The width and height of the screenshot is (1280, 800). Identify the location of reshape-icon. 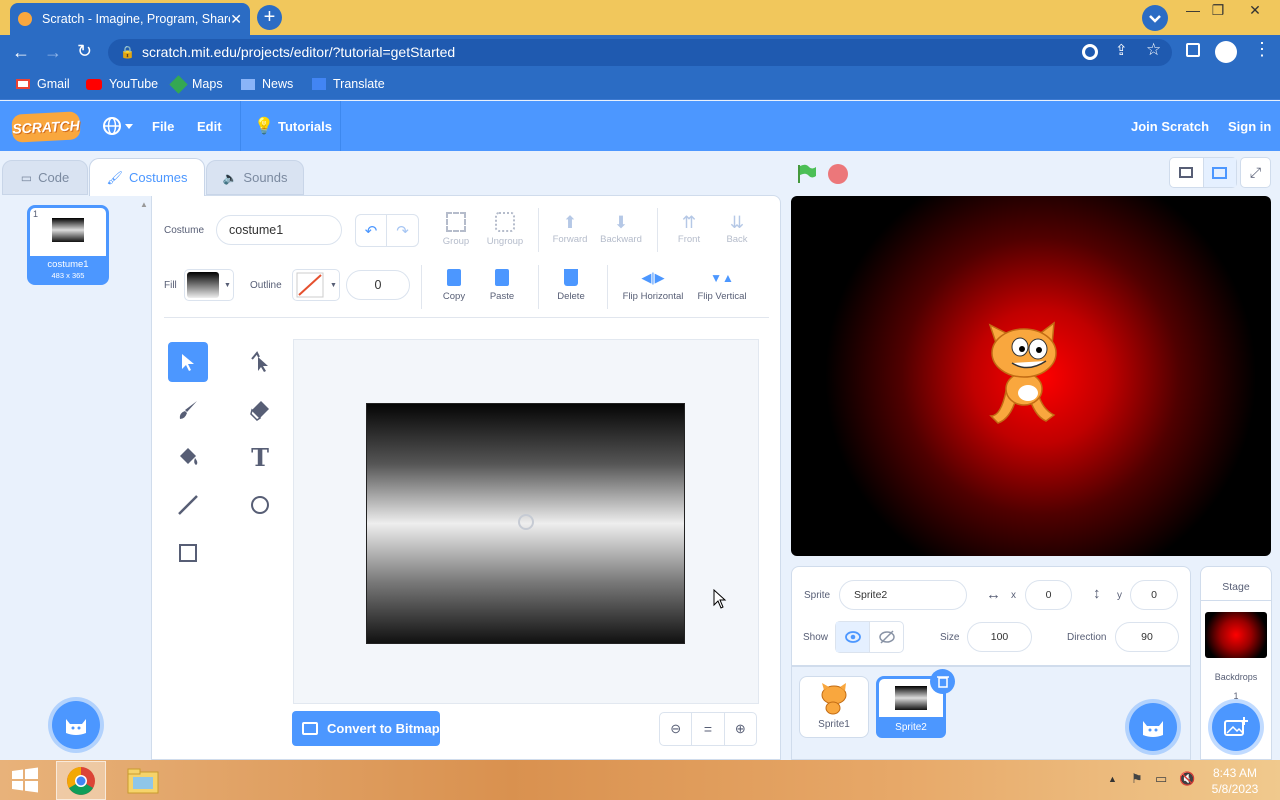
(259, 361).